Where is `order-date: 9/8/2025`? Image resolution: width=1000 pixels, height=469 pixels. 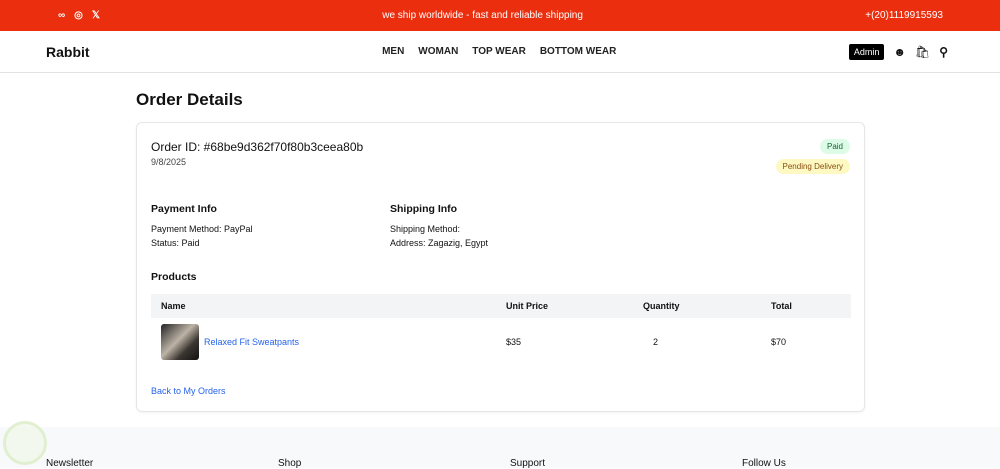 order-date: 9/8/2025 is located at coordinates (169, 162).